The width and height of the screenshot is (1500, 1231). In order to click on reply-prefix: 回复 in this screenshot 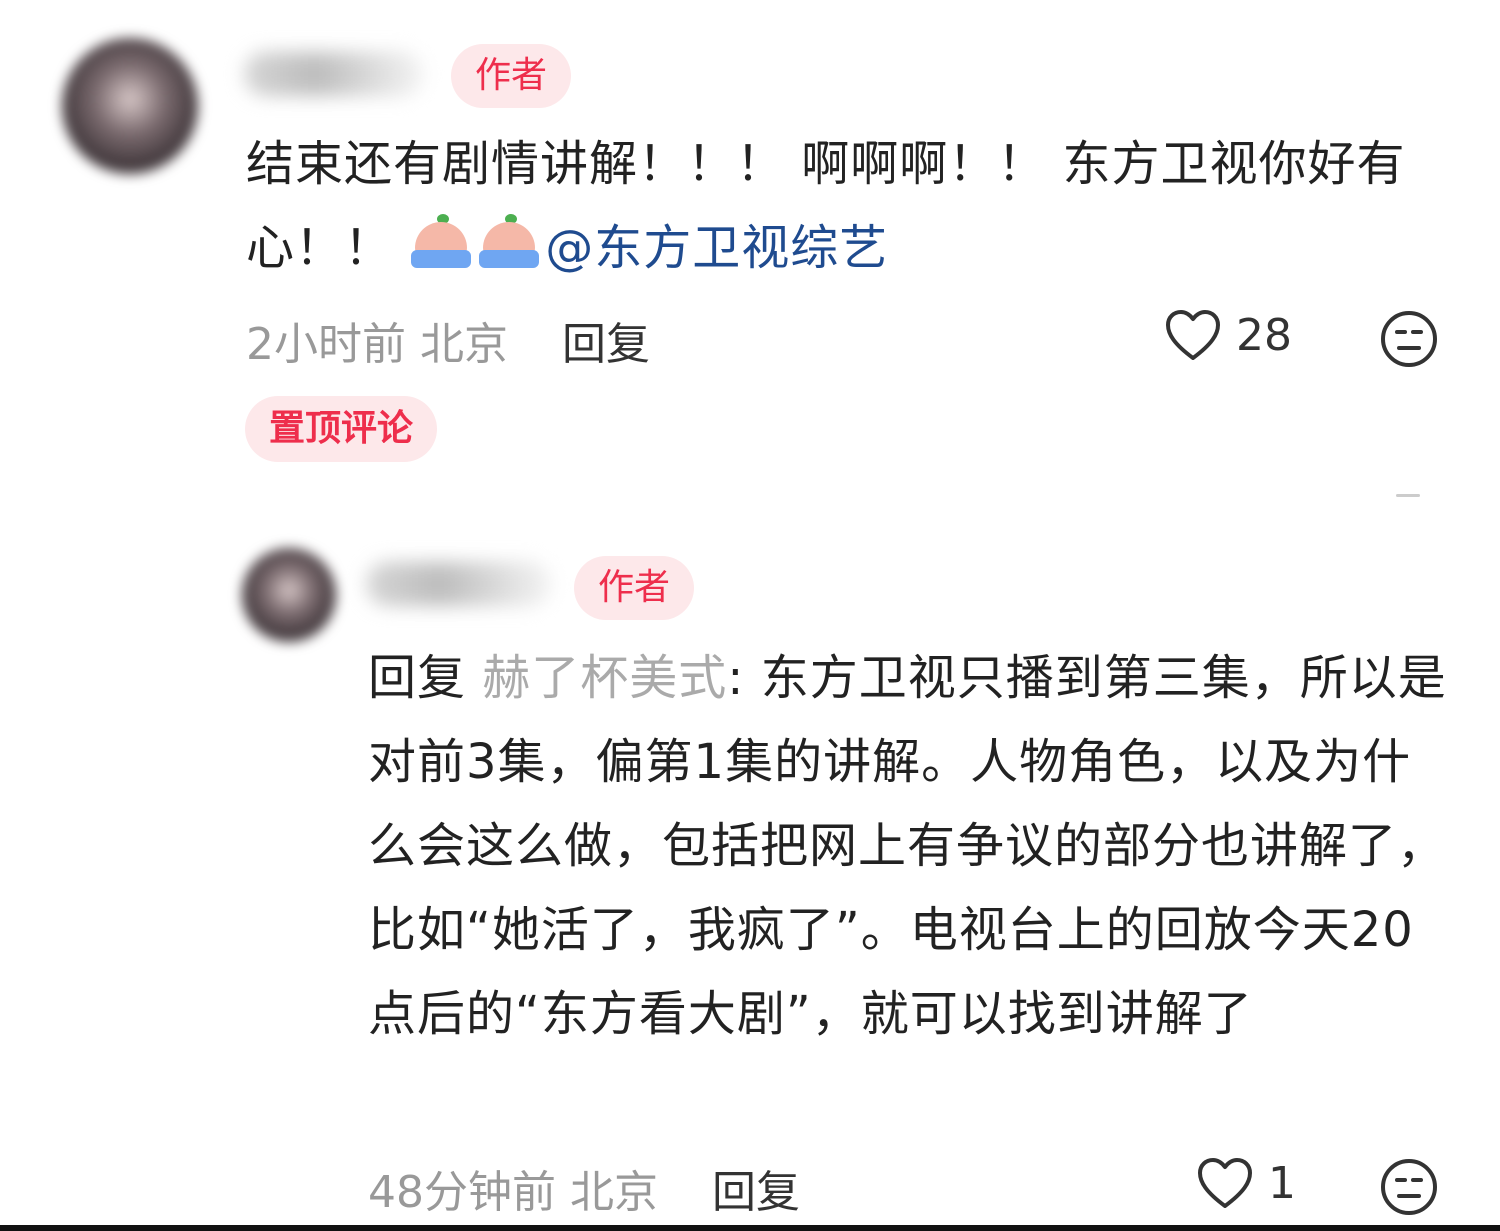, I will do `click(417, 678)`.